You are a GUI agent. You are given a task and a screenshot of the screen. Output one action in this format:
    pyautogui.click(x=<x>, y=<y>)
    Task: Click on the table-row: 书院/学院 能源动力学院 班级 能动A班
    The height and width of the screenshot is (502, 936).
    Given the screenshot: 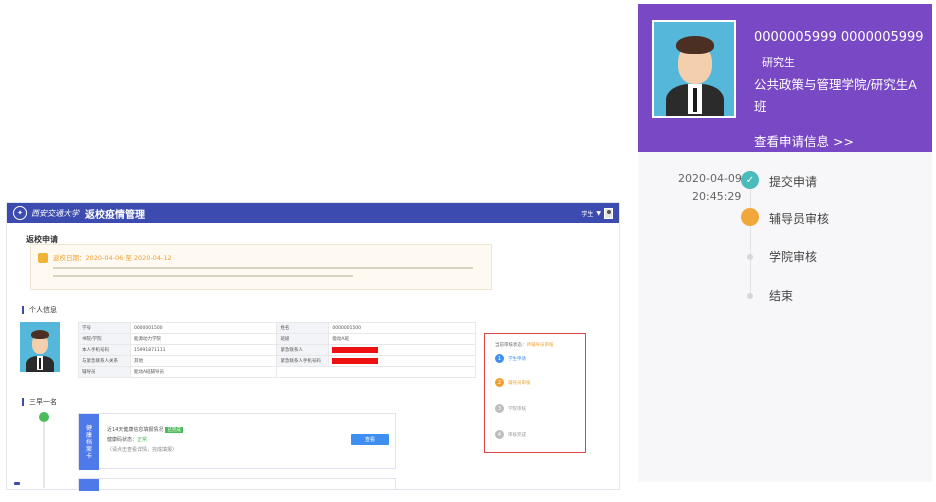 What is the action you would take?
    pyautogui.click(x=277, y=339)
    